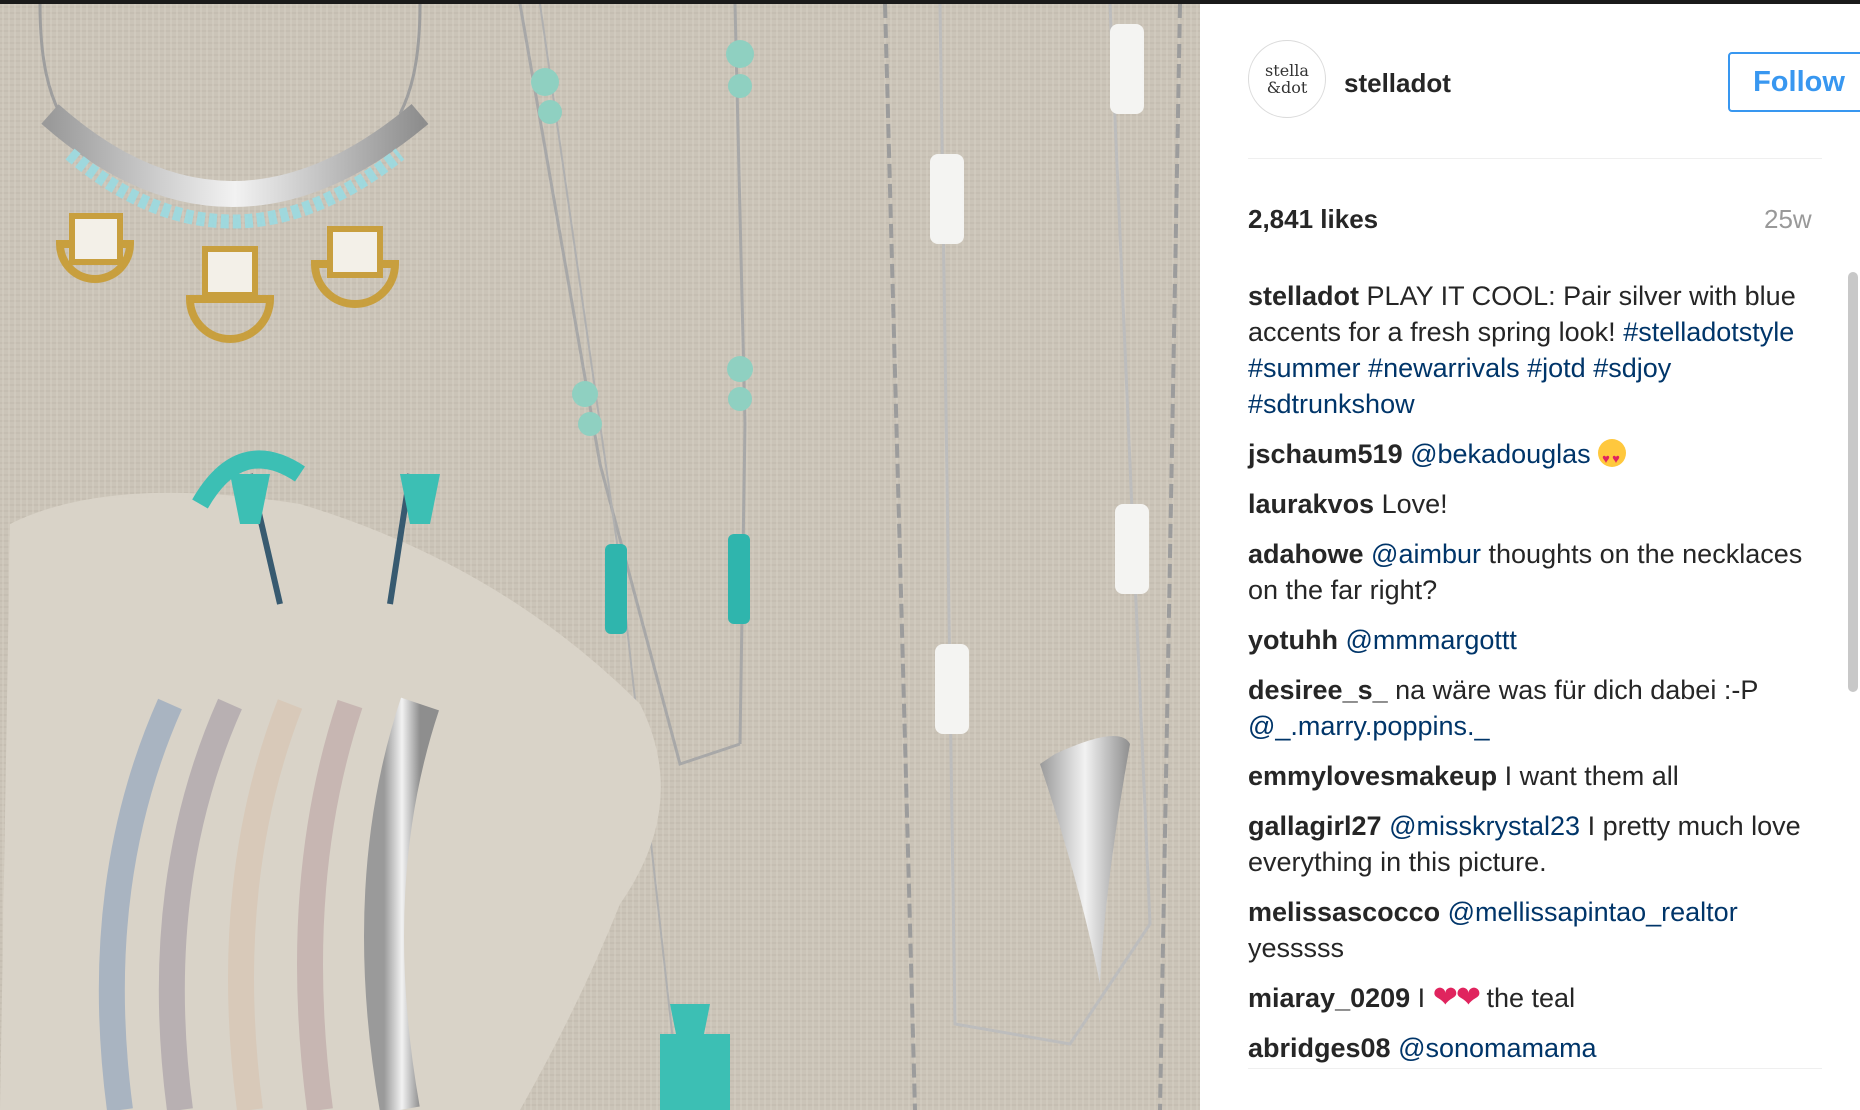 The width and height of the screenshot is (1860, 1110). What do you see at coordinates (1325, 454) in the screenshot?
I see `comment-username: jschaum519` at bounding box center [1325, 454].